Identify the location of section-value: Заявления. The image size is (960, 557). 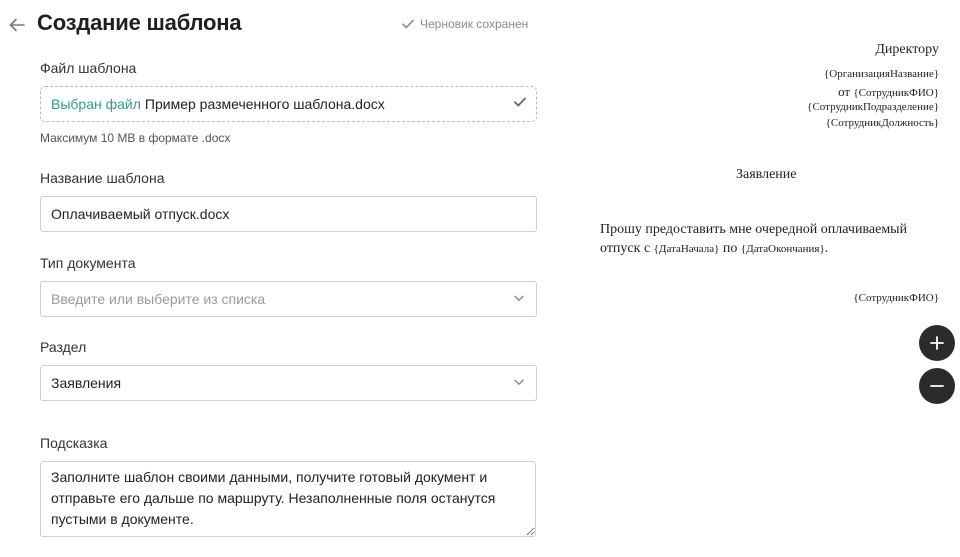
(86, 383).